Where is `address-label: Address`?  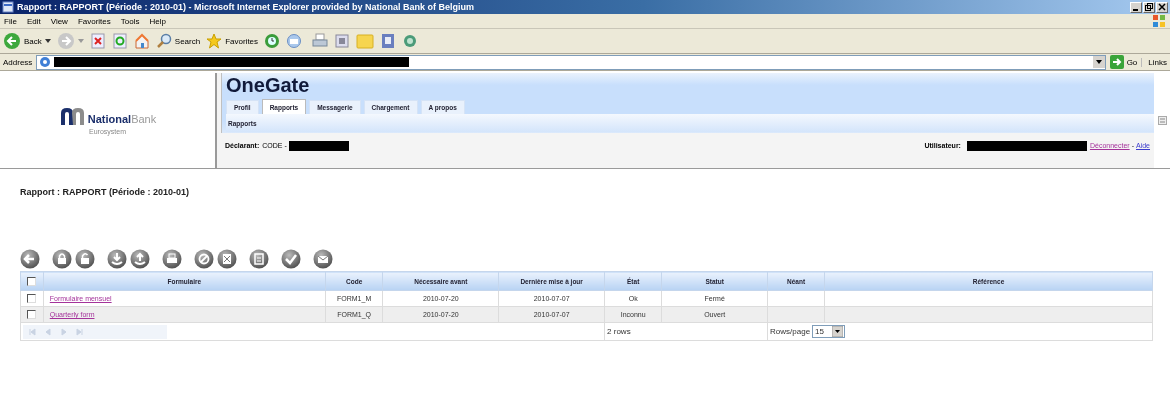 address-label: Address is located at coordinates (18, 62).